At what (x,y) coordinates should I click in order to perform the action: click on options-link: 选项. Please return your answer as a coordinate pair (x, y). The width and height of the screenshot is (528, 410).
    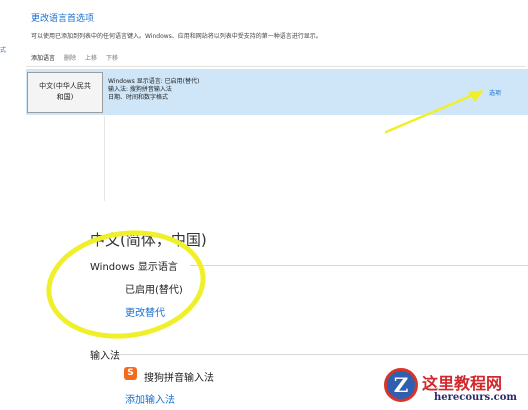
    Looking at the image, I should click on (495, 92).